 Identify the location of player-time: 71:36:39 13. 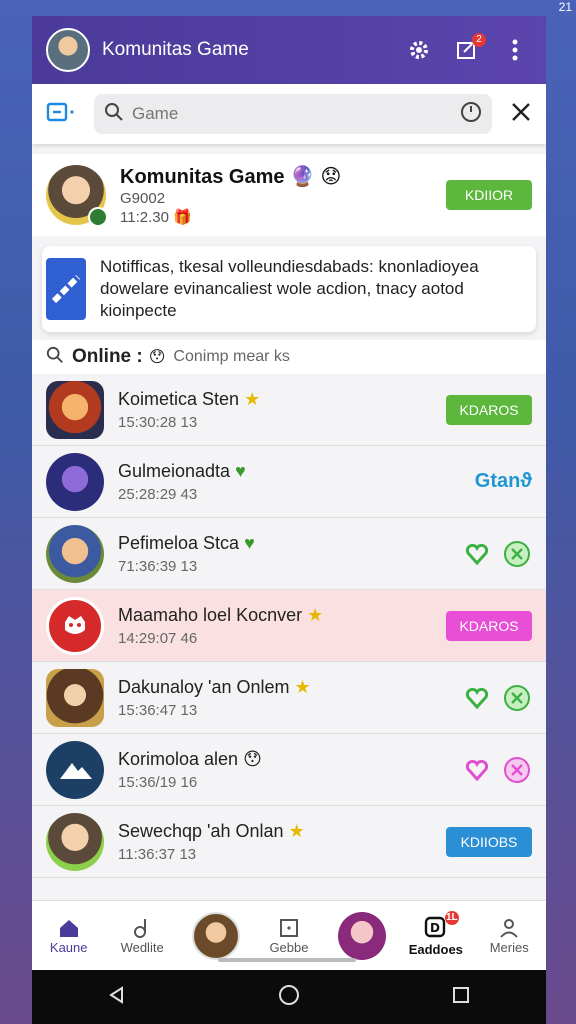
(158, 566).